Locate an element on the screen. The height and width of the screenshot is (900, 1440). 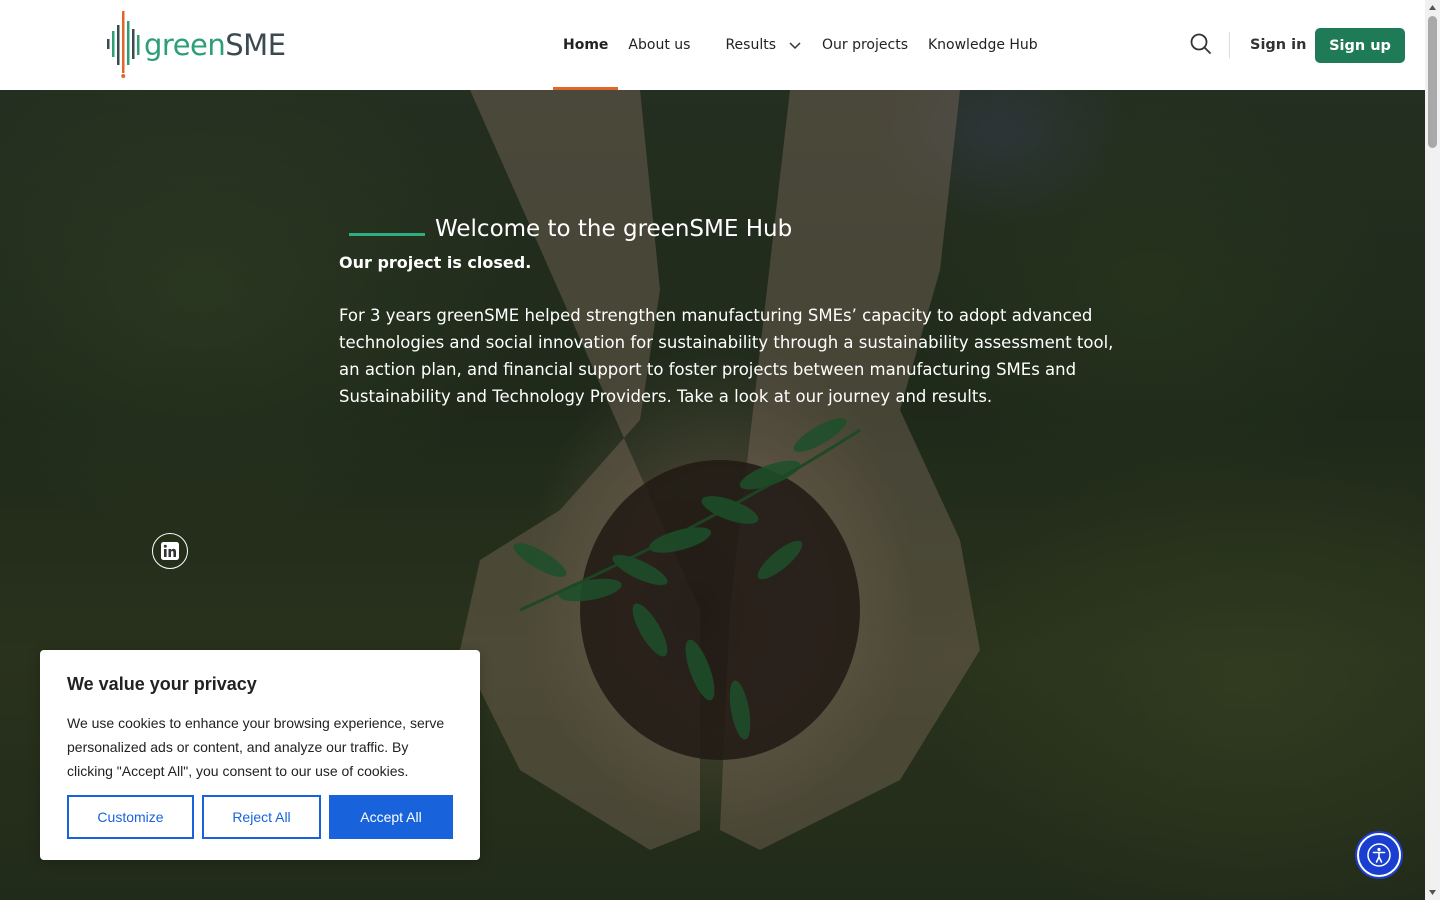
project-closed-text: Our project is closed. is located at coordinates (435, 262).